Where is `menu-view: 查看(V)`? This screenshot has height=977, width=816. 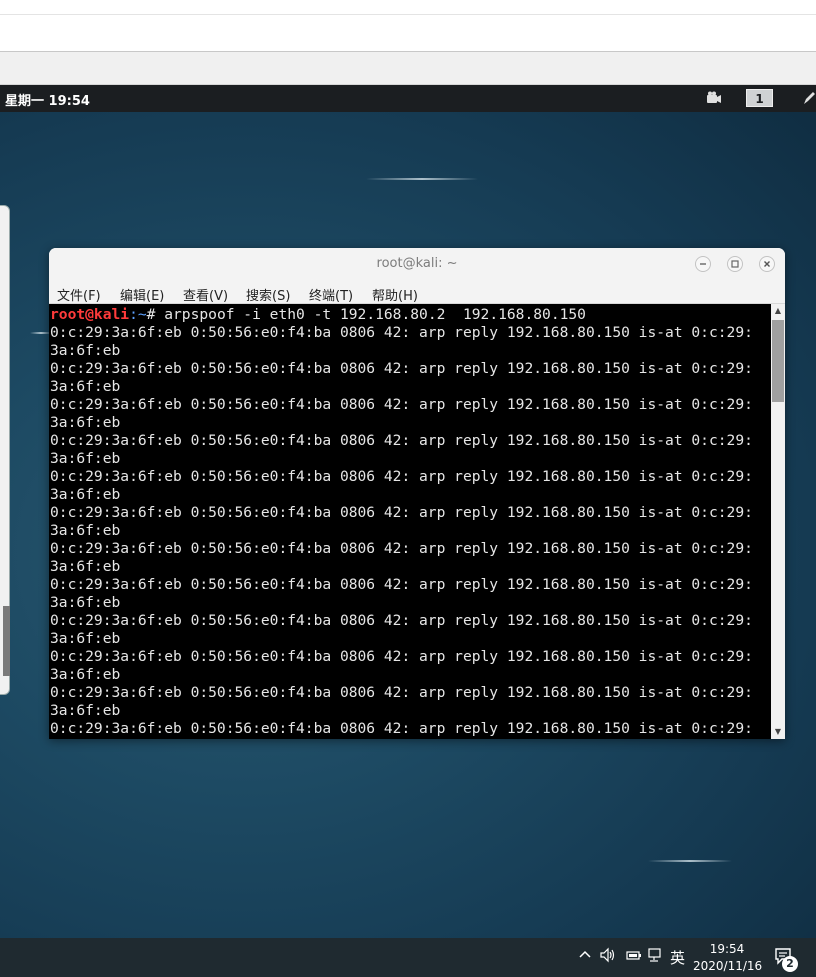 menu-view: 查看(V) is located at coordinates (205, 294).